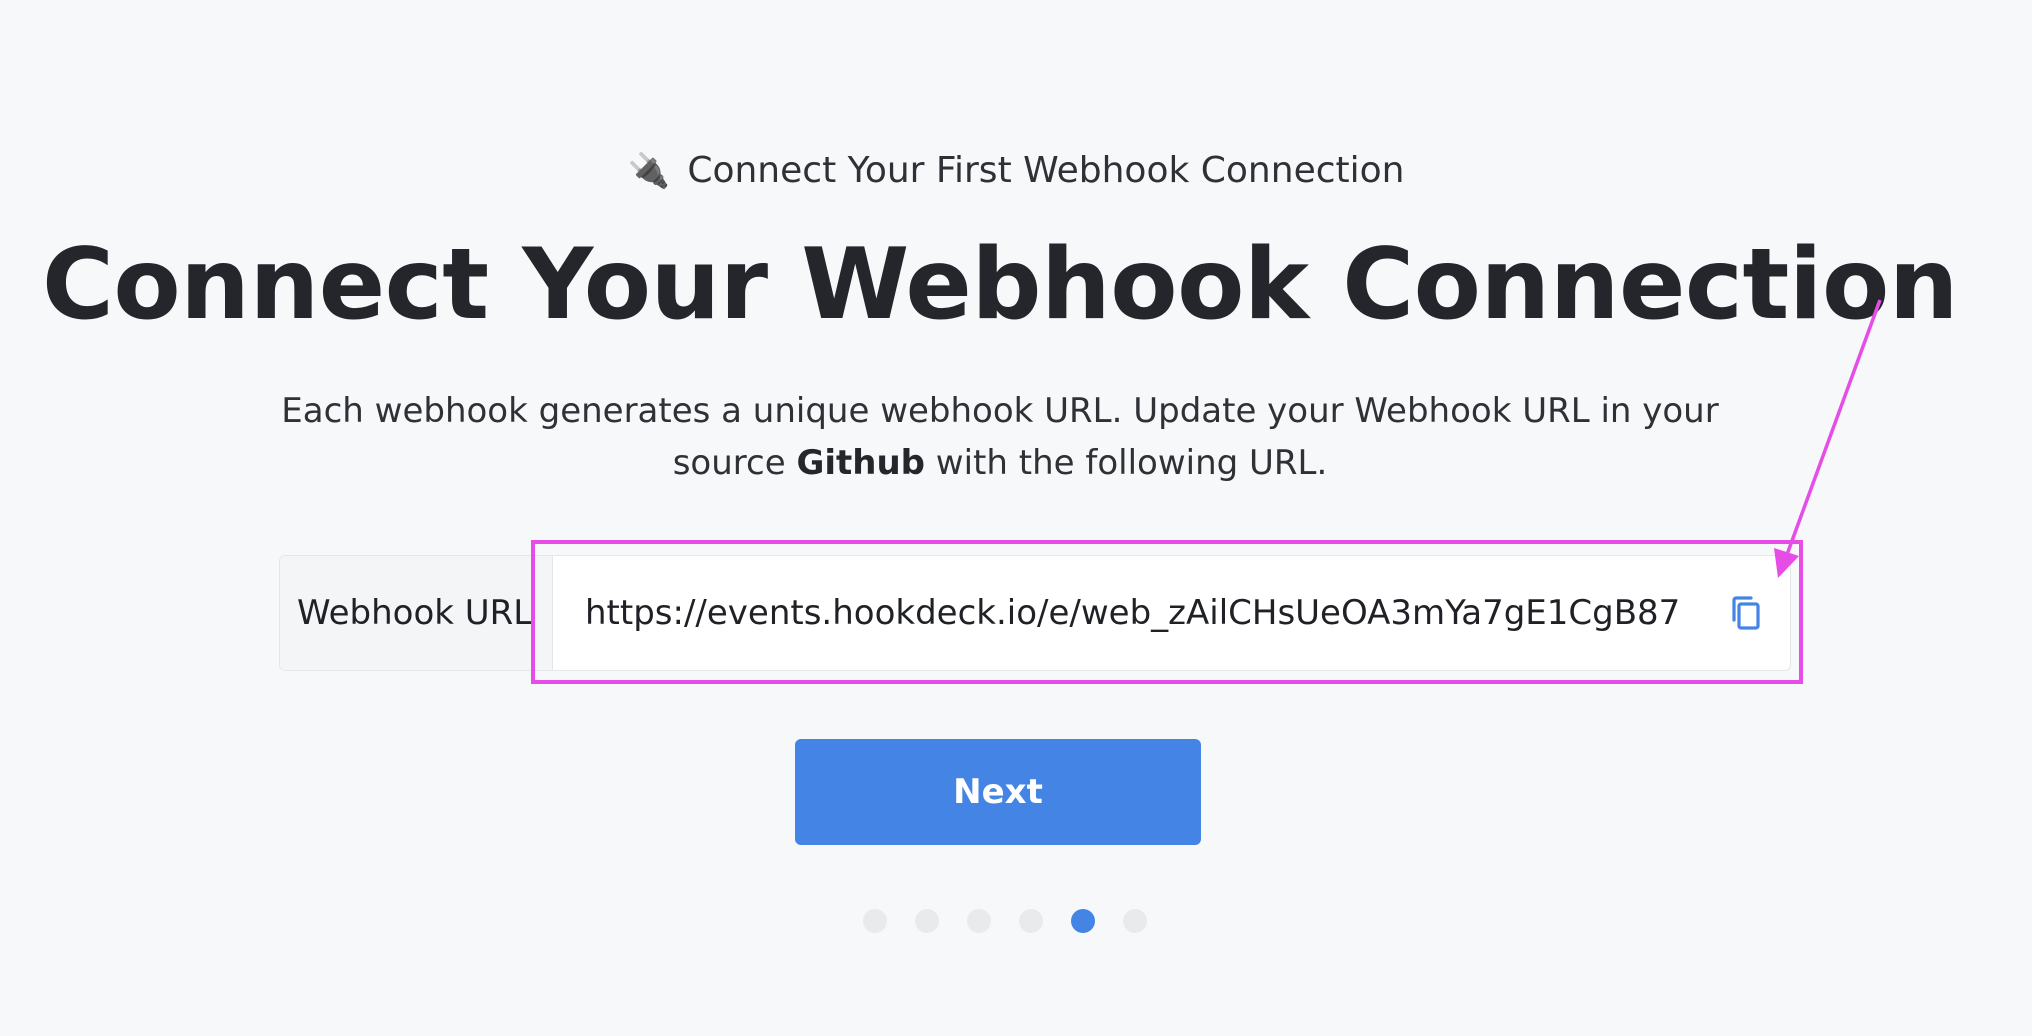 Image resolution: width=2032 pixels, height=1036 pixels. Describe the element at coordinates (998, 792) in the screenshot. I see `next-button: Next` at that location.